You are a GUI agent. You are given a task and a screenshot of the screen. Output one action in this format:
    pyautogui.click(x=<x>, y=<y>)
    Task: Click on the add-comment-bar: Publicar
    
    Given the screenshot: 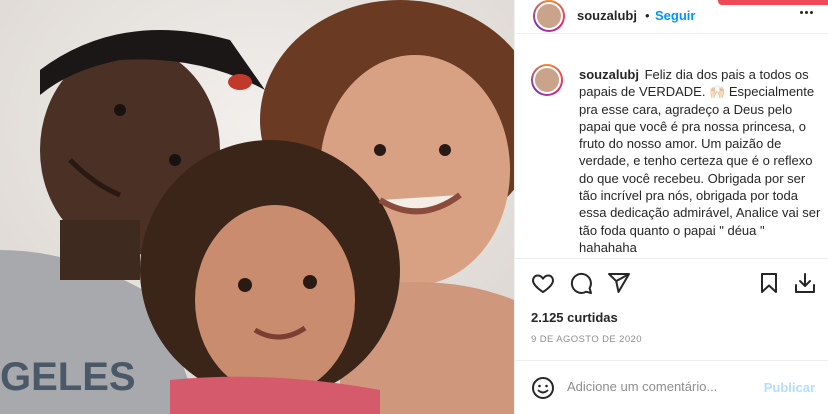 What is the action you would take?
    pyautogui.click(x=671, y=387)
    